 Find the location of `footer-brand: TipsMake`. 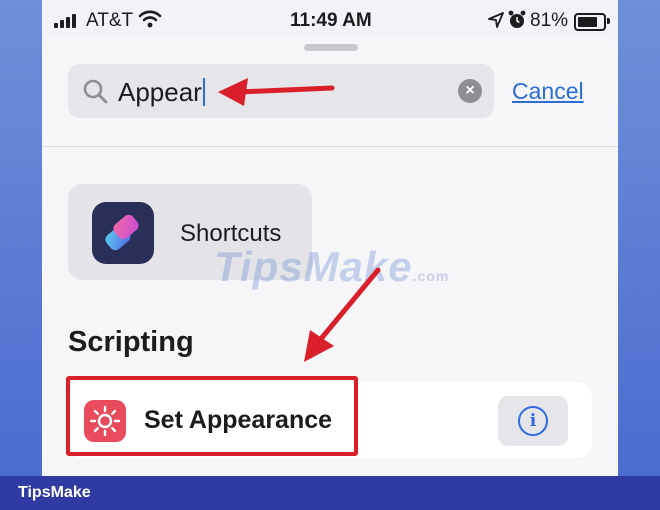

footer-brand: TipsMake is located at coordinates (54, 492).